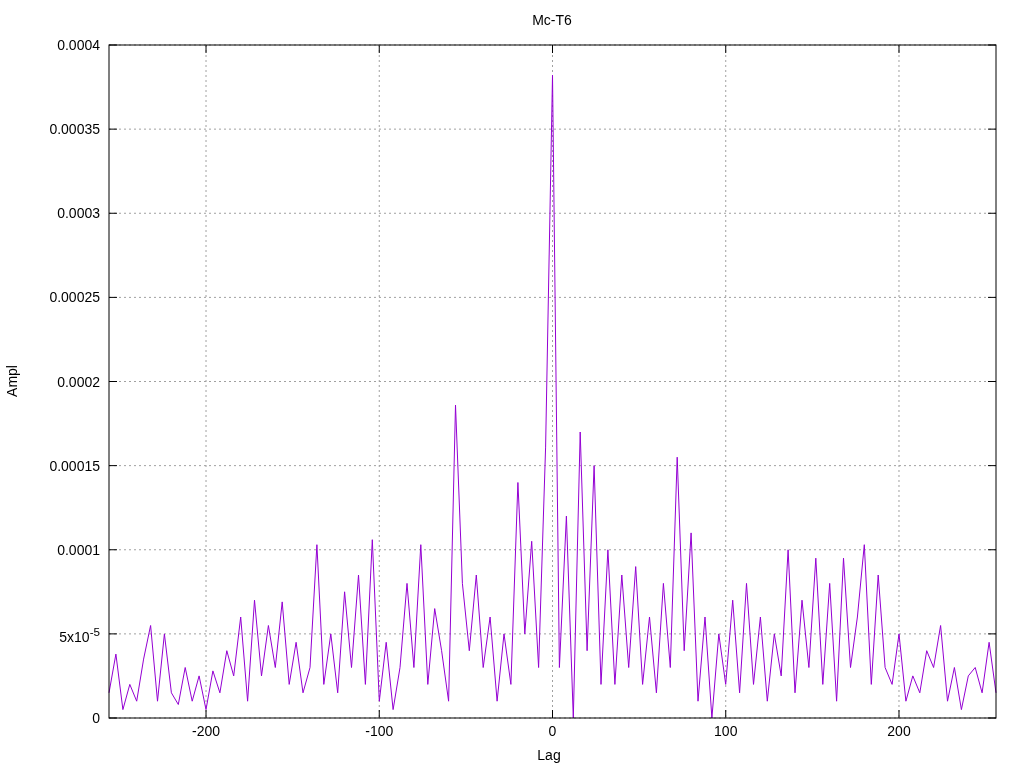 This screenshot has width=1024, height=768. Describe the element at coordinates (726, 731) in the screenshot. I see `x-tick-label: 100` at that location.